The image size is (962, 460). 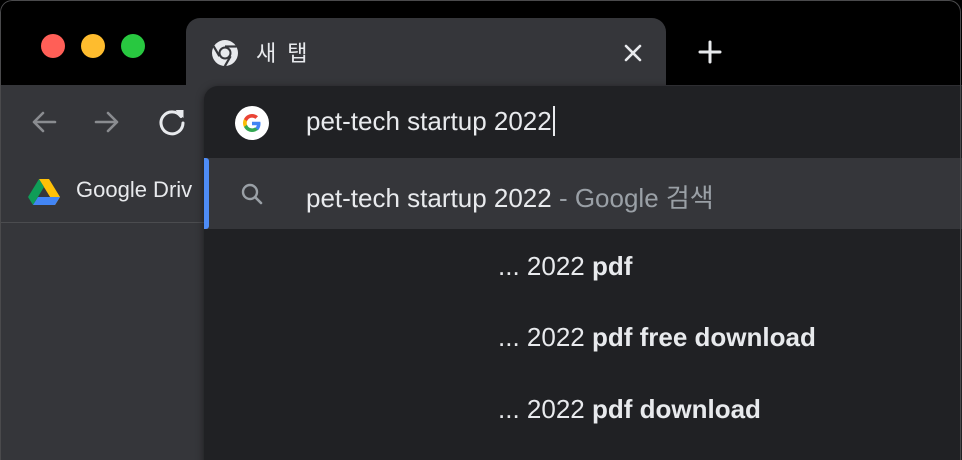 What do you see at coordinates (252, 194) in the screenshot?
I see `search-icon` at bounding box center [252, 194].